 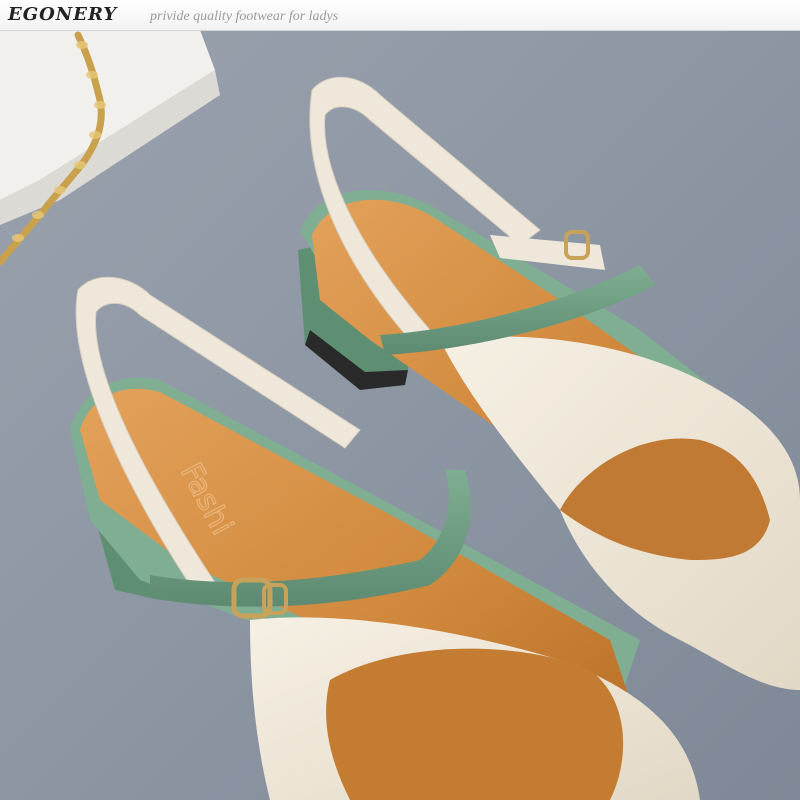 What do you see at coordinates (63, 14) in the screenshot?
I see `brand-logo: EGONERY` at bounding box center [63, 14].